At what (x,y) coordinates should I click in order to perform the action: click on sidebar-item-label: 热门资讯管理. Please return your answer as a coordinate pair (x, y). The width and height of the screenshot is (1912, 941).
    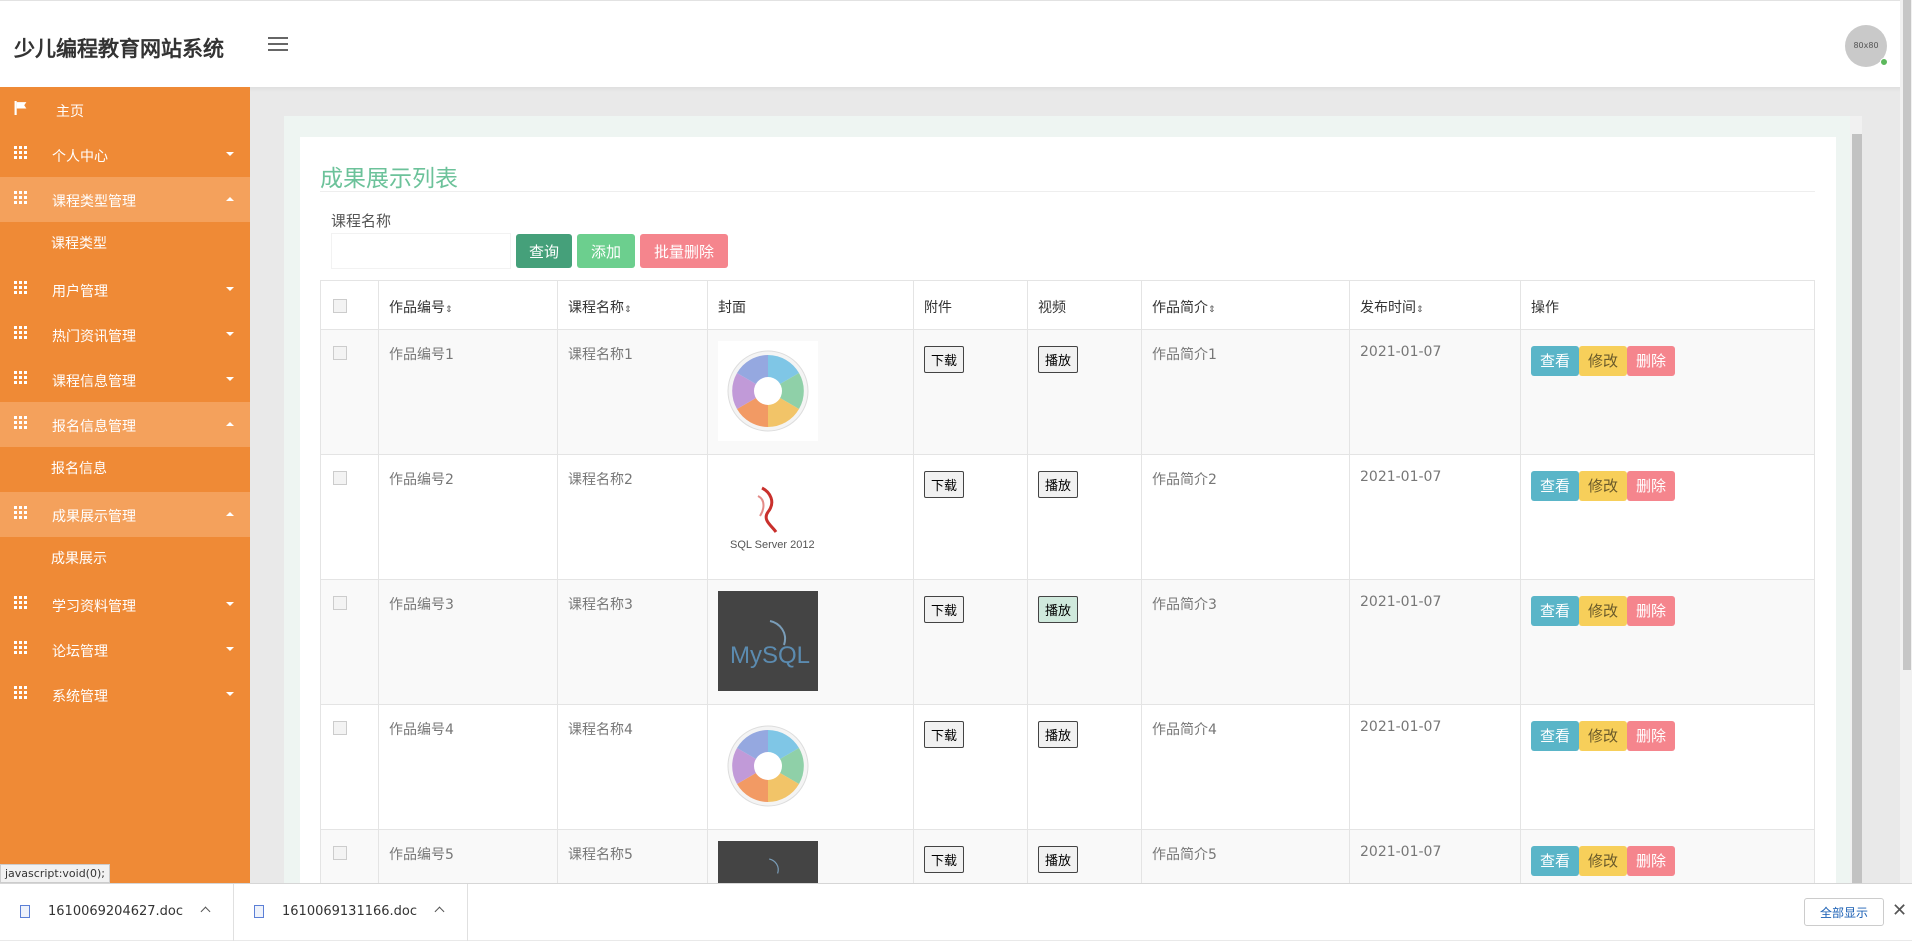
    Looking at the image, I should click on (94, 337).